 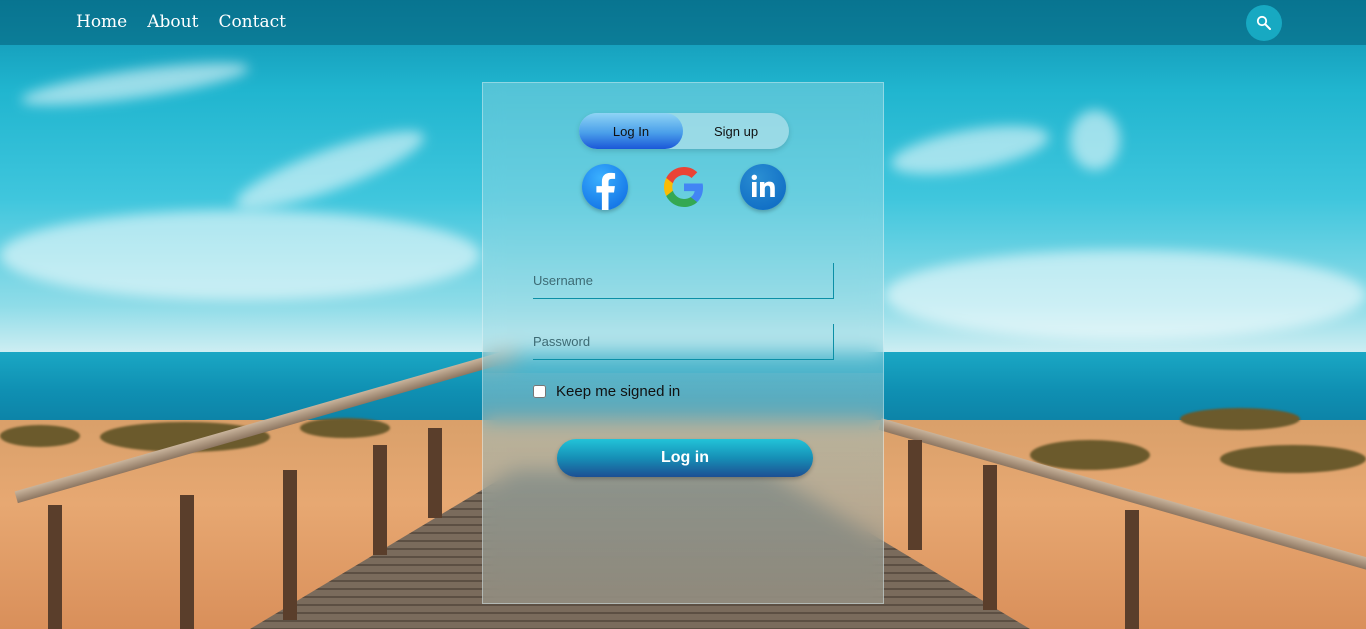 I want to click on social-login-buttons, so click(x=687, y=188).